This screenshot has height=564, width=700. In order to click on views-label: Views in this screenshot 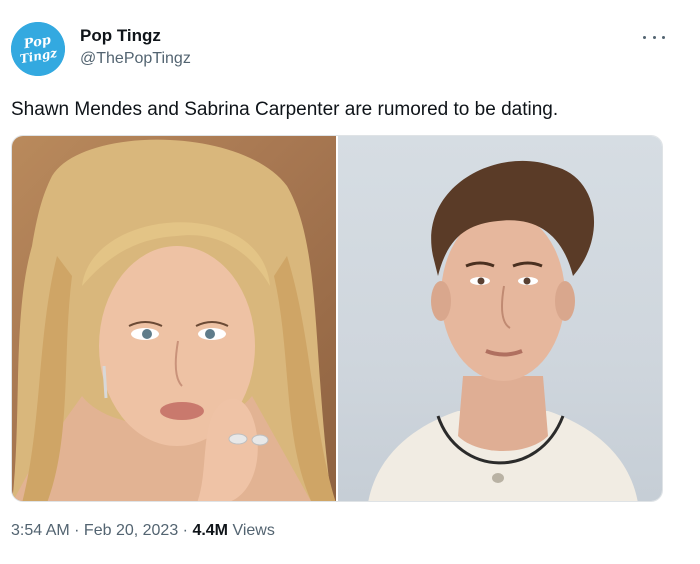, I will do `click(251, 530)`.